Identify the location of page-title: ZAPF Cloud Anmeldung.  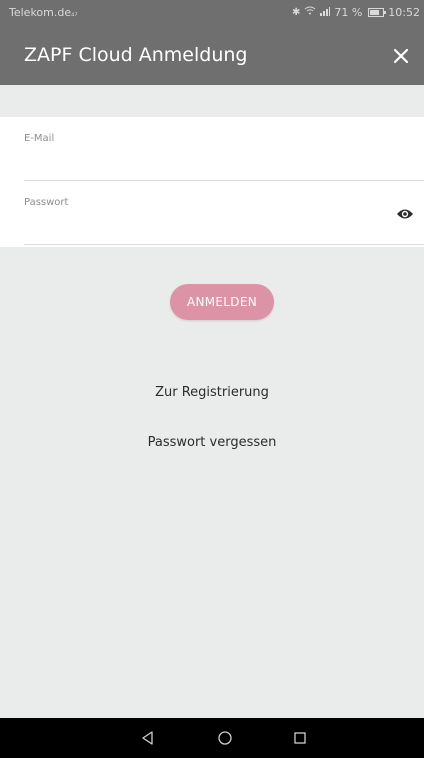
(136, 55).